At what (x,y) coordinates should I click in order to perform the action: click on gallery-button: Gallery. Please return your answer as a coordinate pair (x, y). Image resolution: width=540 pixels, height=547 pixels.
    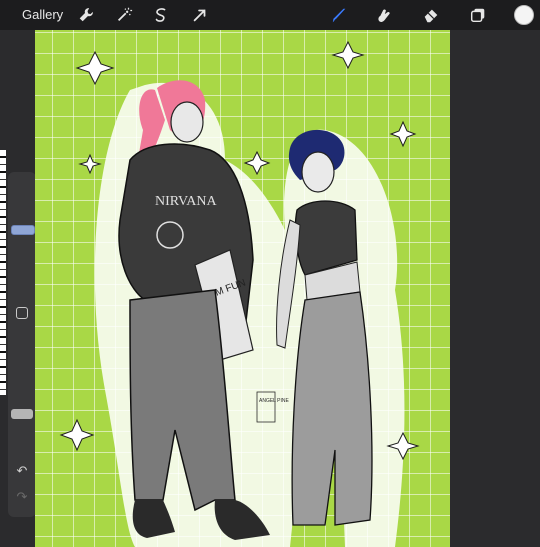
    Looking at the image, I should click on (42, 14).